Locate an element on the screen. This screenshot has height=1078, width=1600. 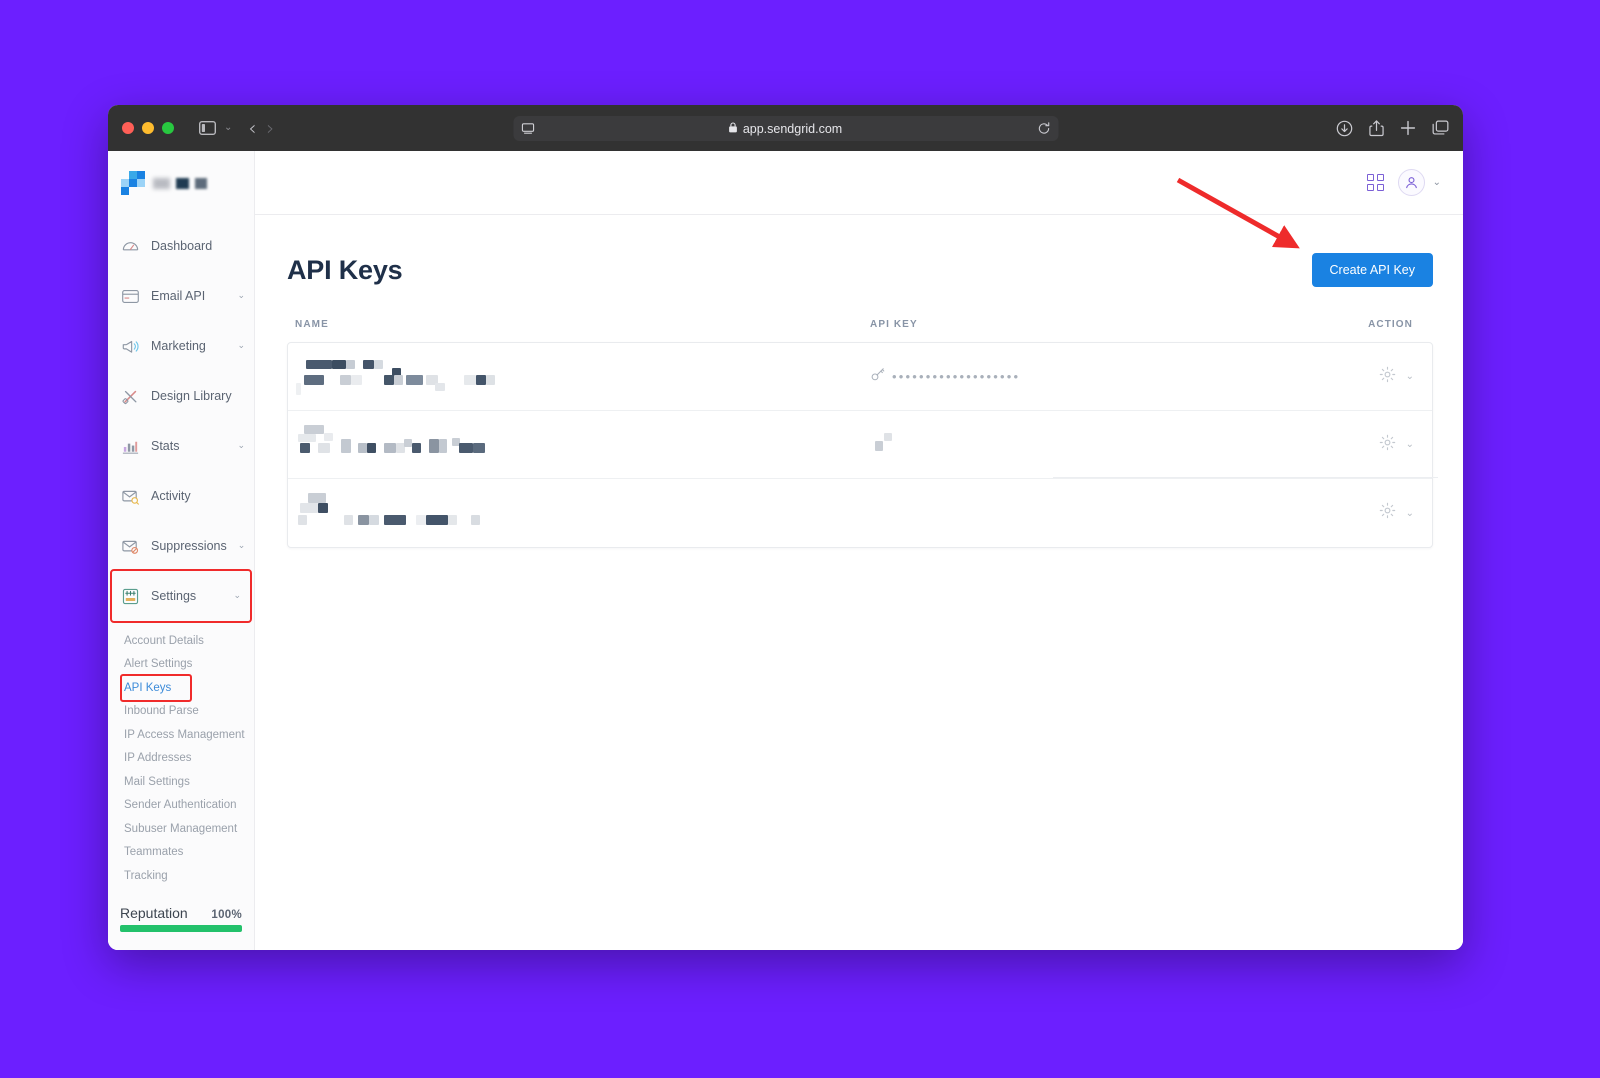
create-api-key-button: Create API Key is located at coordinates (1372, 270).